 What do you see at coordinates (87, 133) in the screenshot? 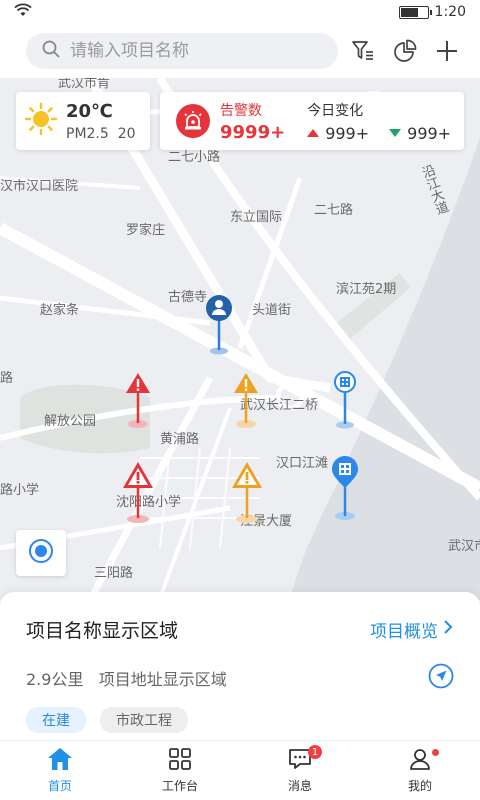
I see `pm-label: PM2.5` at bounding box center [87, 133].